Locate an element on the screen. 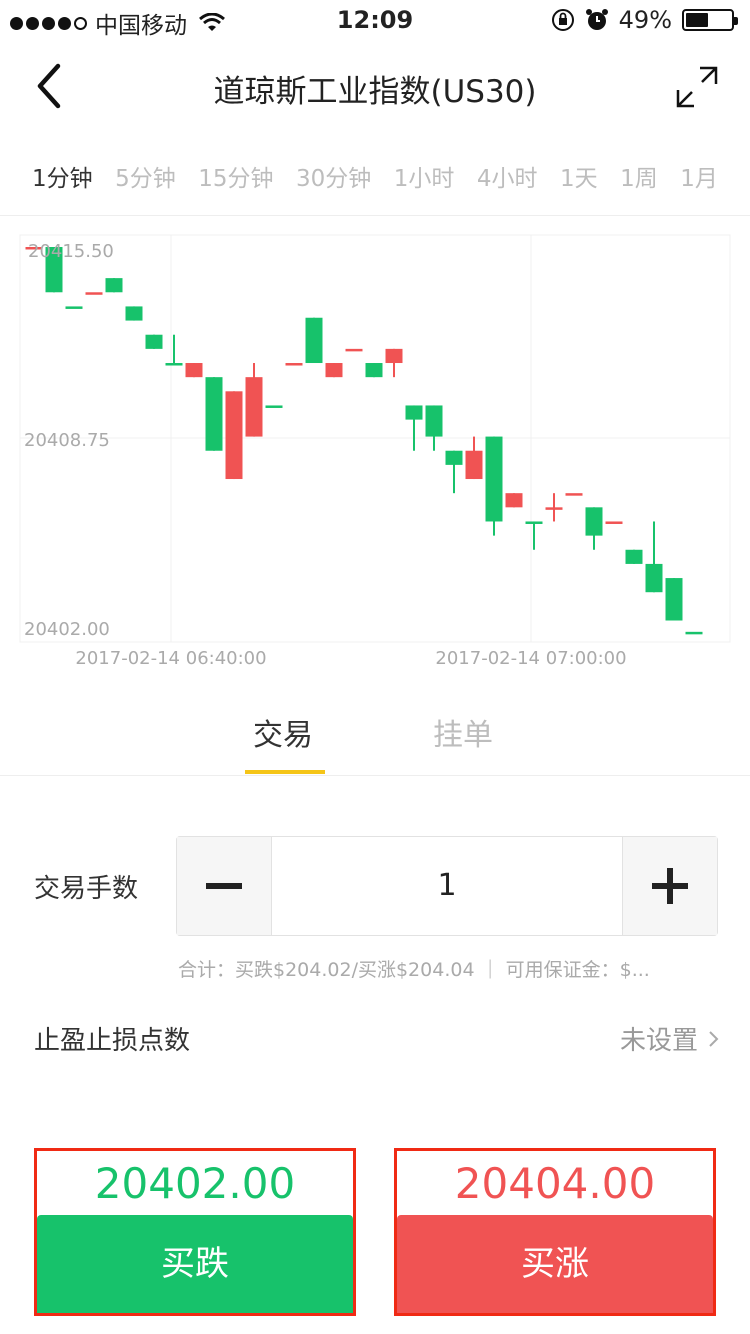  battery-level is located at coordinates (697, 20).